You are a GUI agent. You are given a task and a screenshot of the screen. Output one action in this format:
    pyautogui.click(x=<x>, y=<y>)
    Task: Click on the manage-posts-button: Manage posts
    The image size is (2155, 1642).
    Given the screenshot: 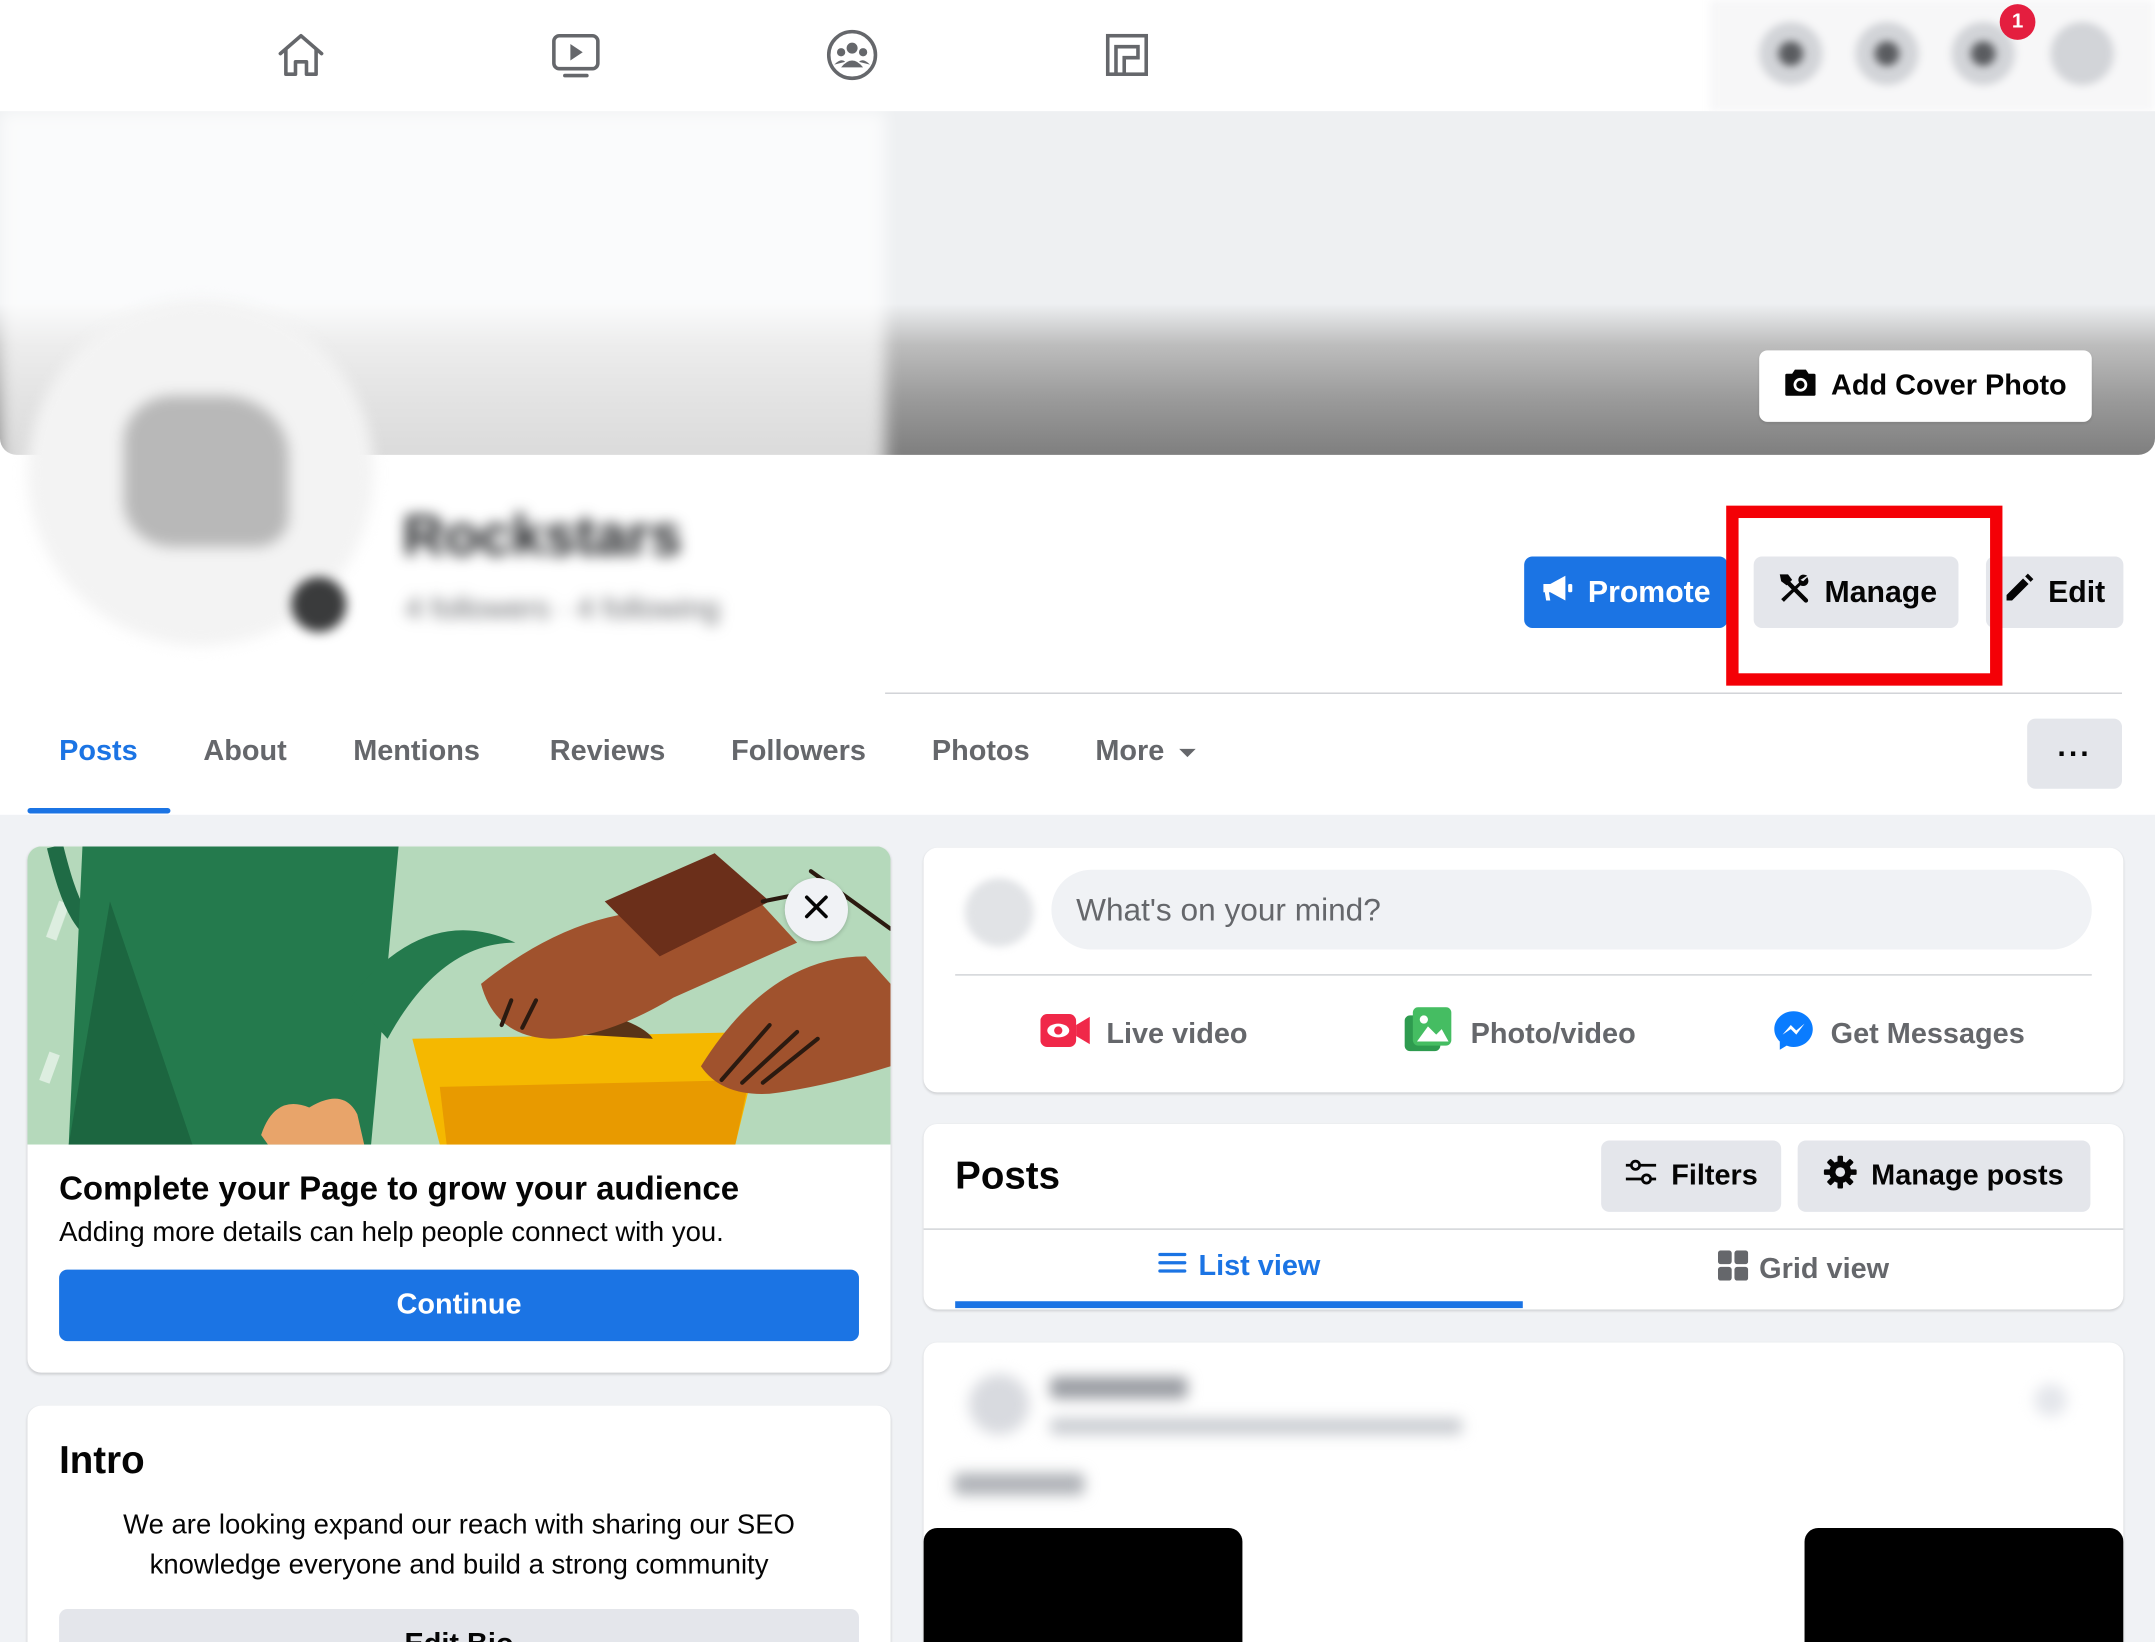 What is the action you would take?
    pyautogui.click(x=1944, y=1176)
    